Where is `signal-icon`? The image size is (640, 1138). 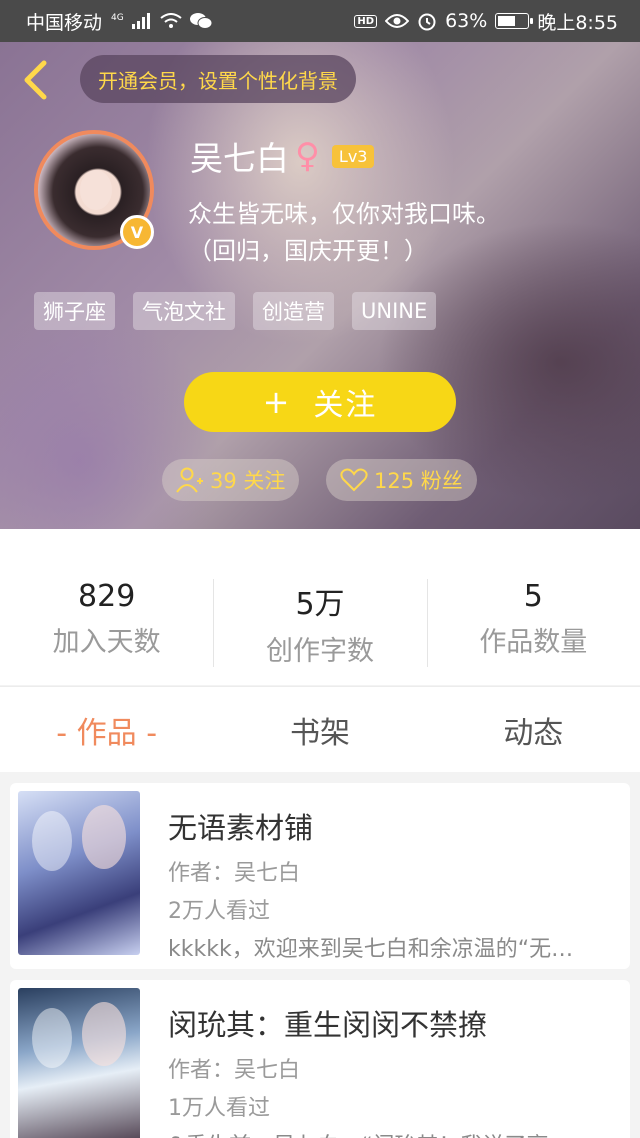 signal-icon is located at coordinates (140, 21).